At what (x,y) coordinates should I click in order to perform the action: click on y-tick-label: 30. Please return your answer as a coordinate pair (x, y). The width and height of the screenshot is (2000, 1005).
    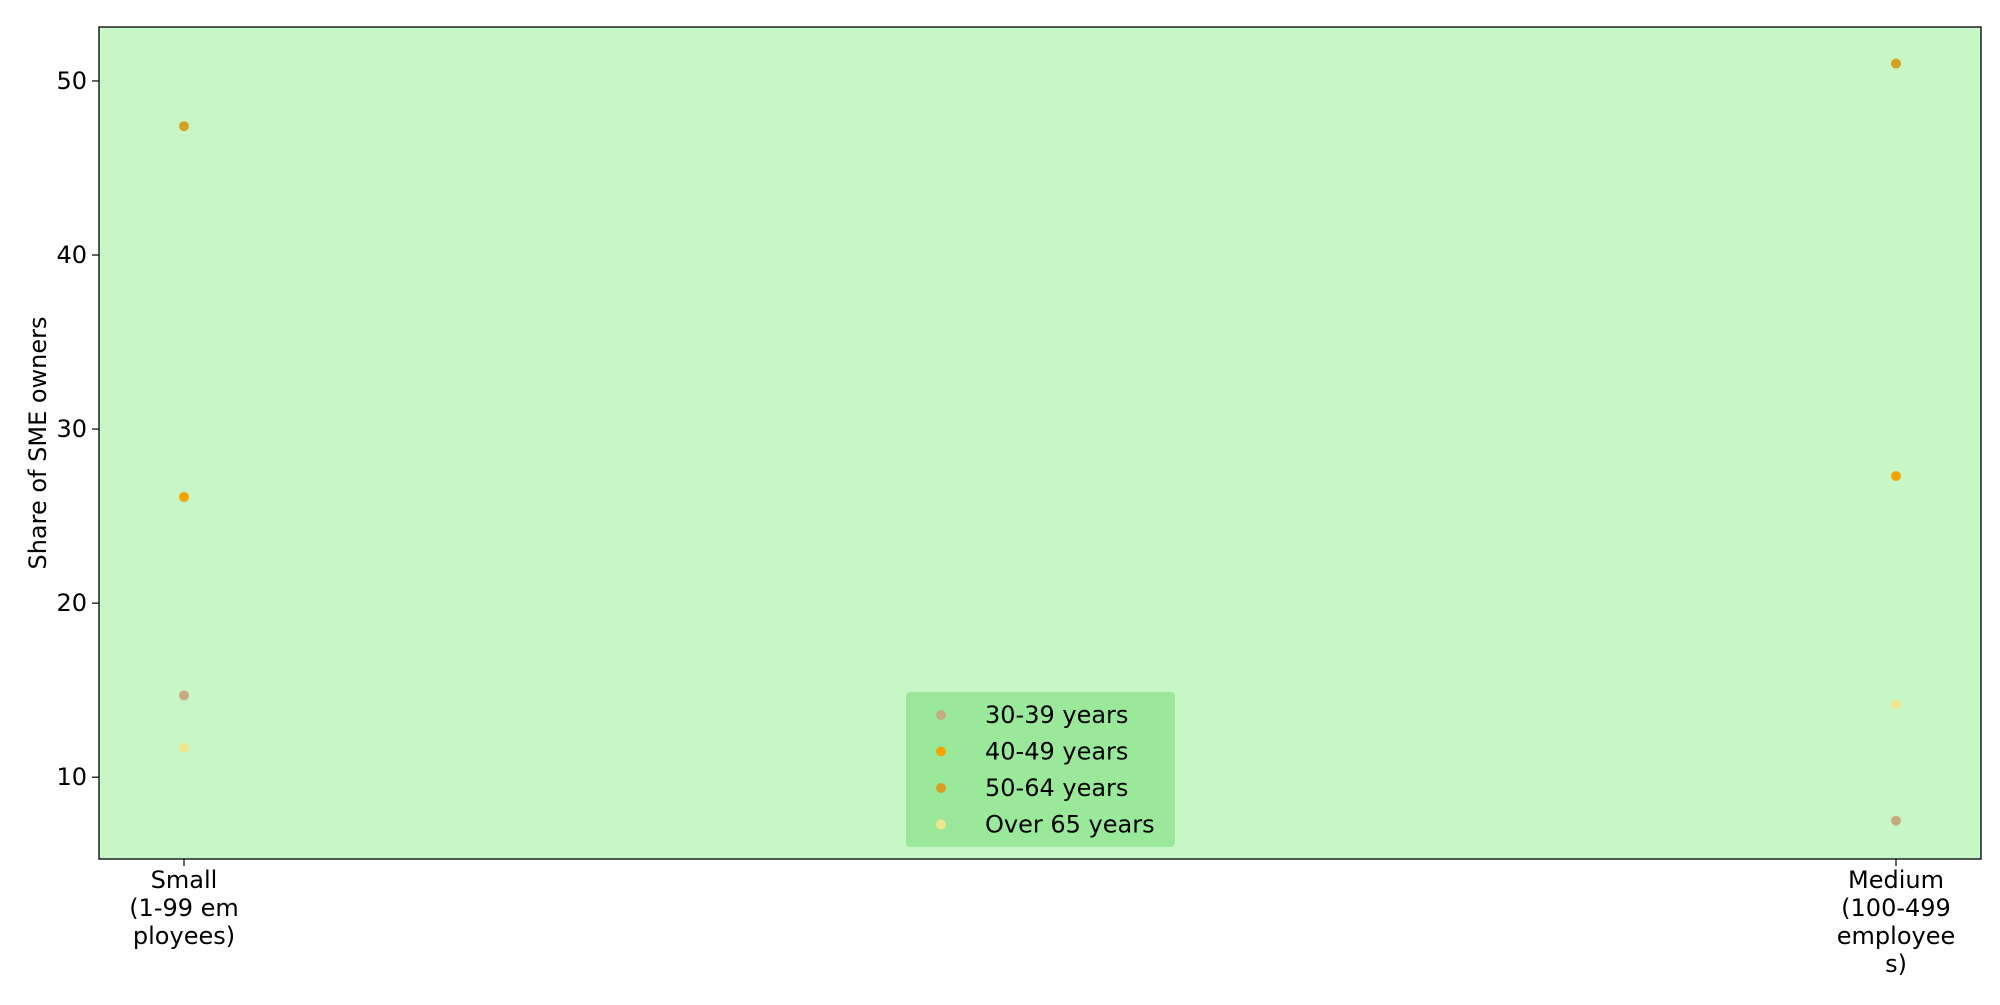
    Looking at the image, I should click on (71, 429).